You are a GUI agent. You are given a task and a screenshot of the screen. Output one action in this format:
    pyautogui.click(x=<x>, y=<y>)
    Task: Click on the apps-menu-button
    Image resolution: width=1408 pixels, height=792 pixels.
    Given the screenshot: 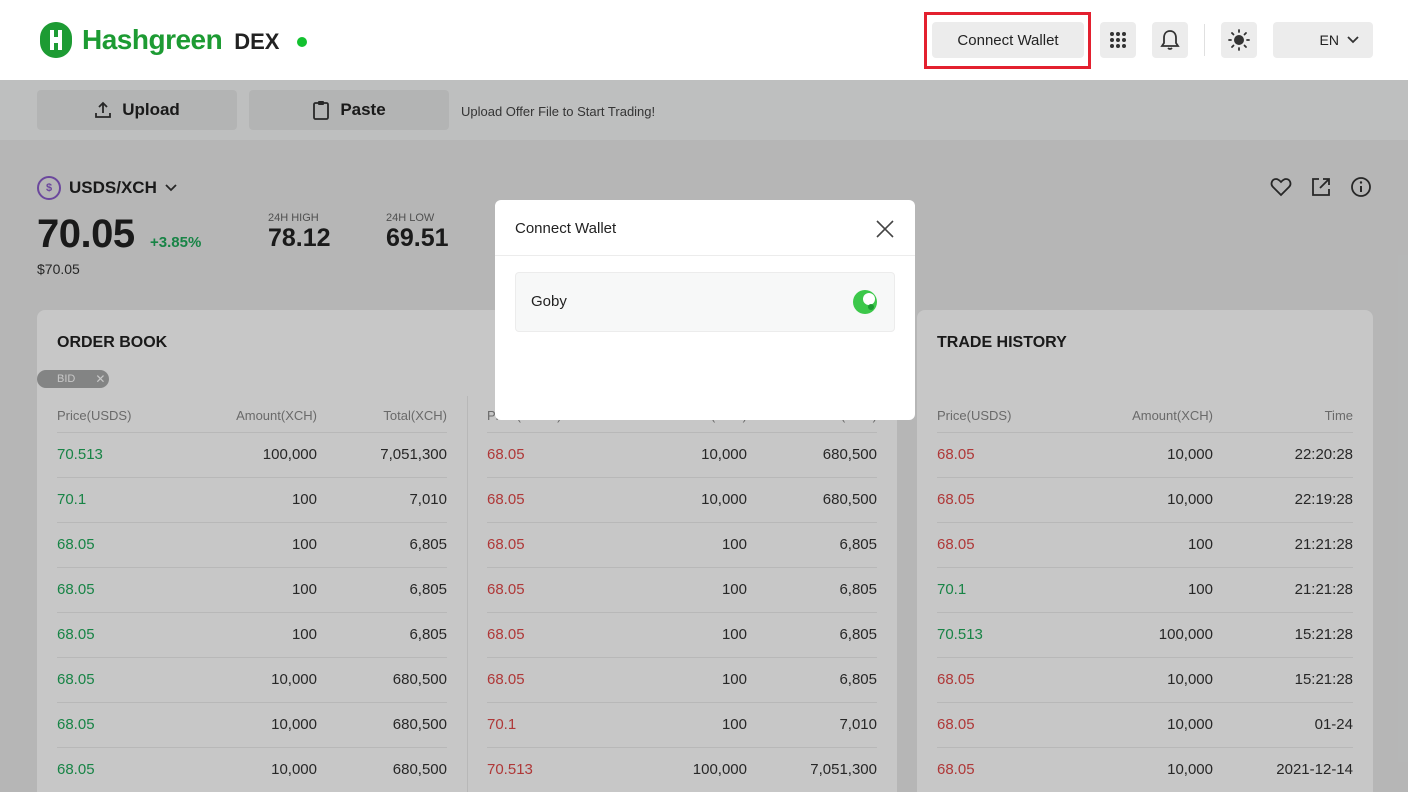 What is the action you would take?
    pyautogui.click(x=1118, y=40)
    